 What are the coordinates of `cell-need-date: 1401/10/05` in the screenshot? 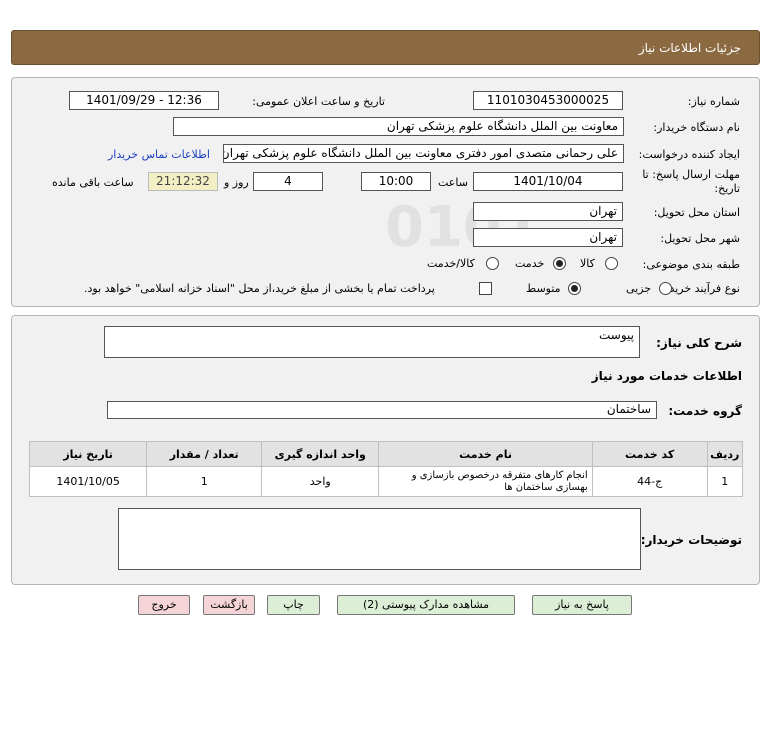 It's located at (88, 481).